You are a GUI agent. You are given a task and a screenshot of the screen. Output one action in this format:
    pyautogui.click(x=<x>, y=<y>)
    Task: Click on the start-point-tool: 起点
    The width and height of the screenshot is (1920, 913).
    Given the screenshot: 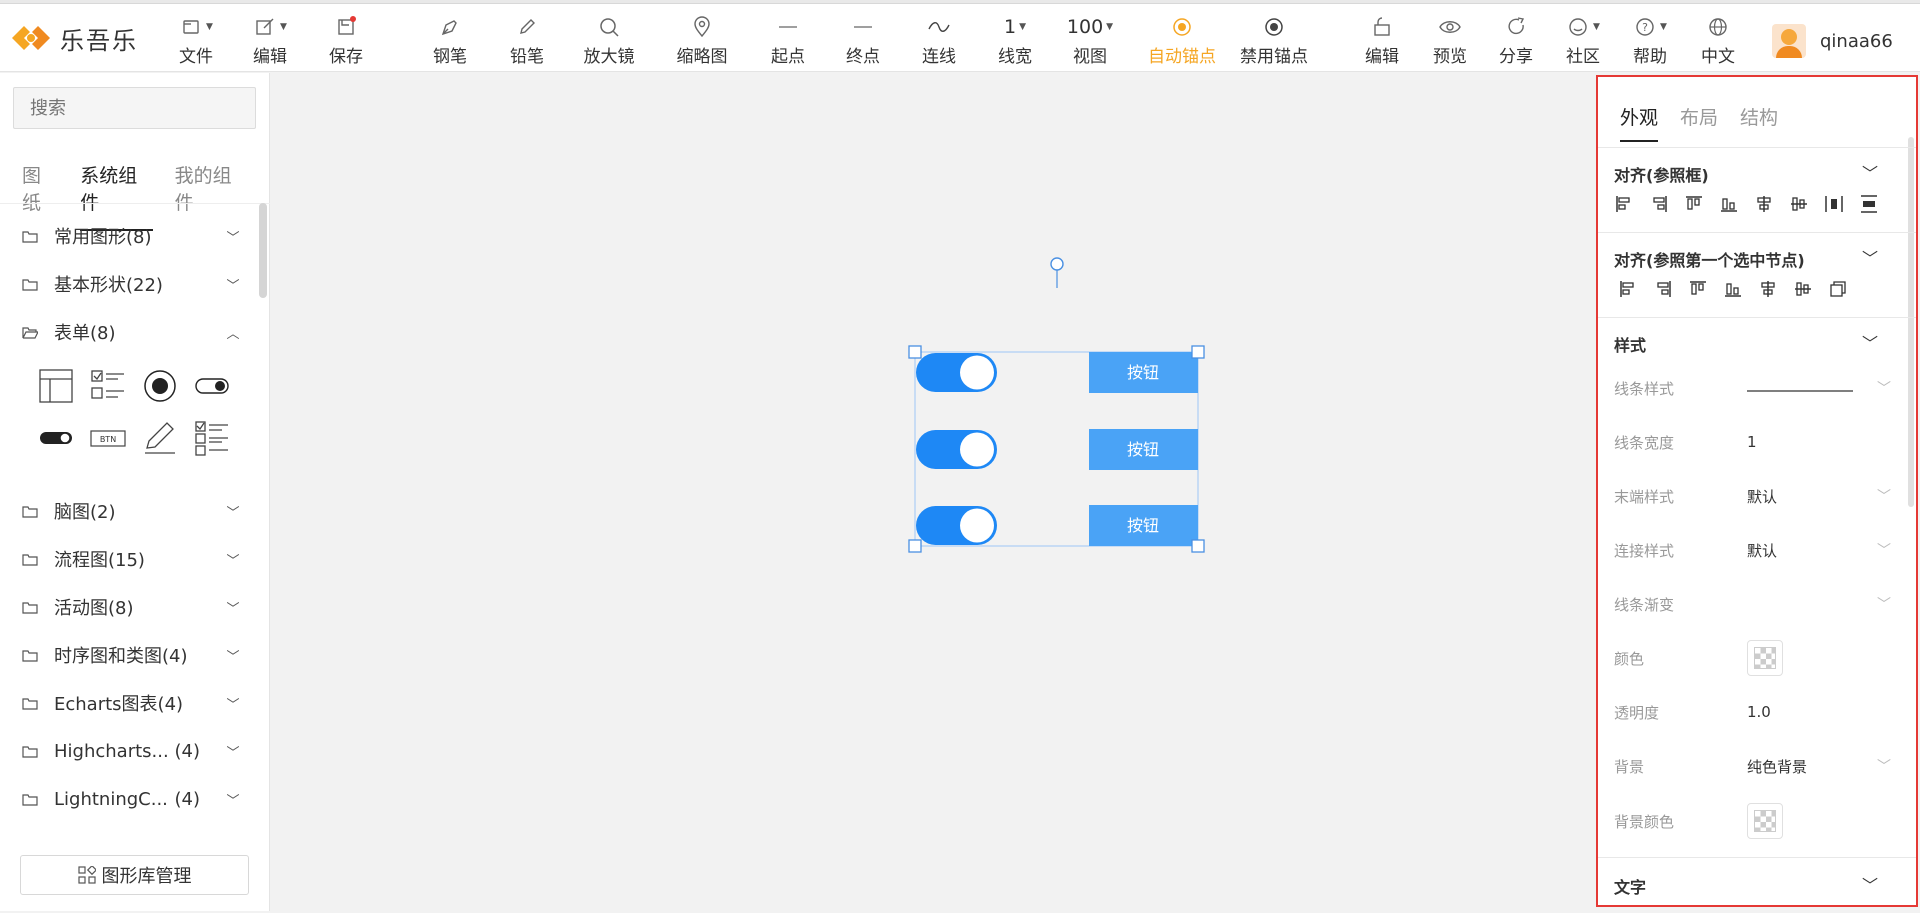 What is the action you would take?
    pyautogui.click(x=788, y=40)
    